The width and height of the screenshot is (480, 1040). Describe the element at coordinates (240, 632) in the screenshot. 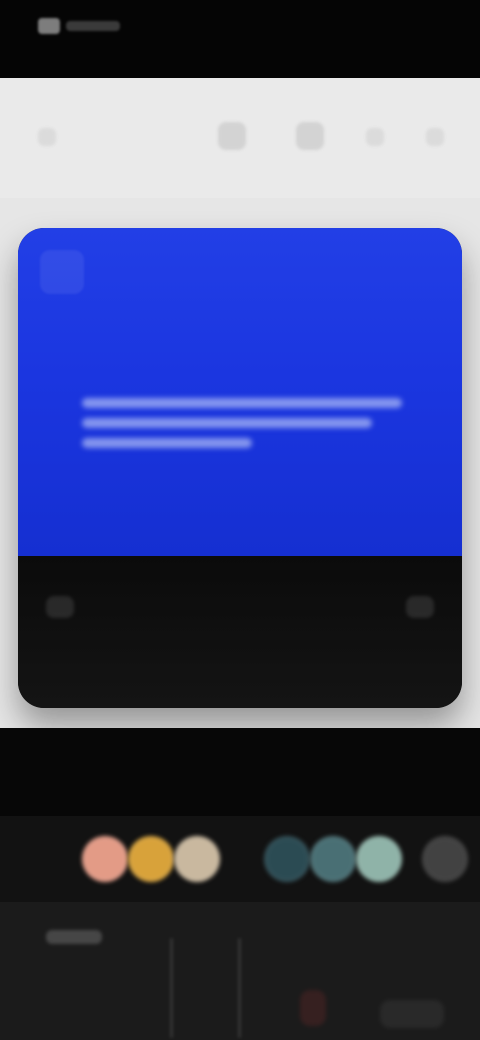

I see `device-bottom-area` at that location.